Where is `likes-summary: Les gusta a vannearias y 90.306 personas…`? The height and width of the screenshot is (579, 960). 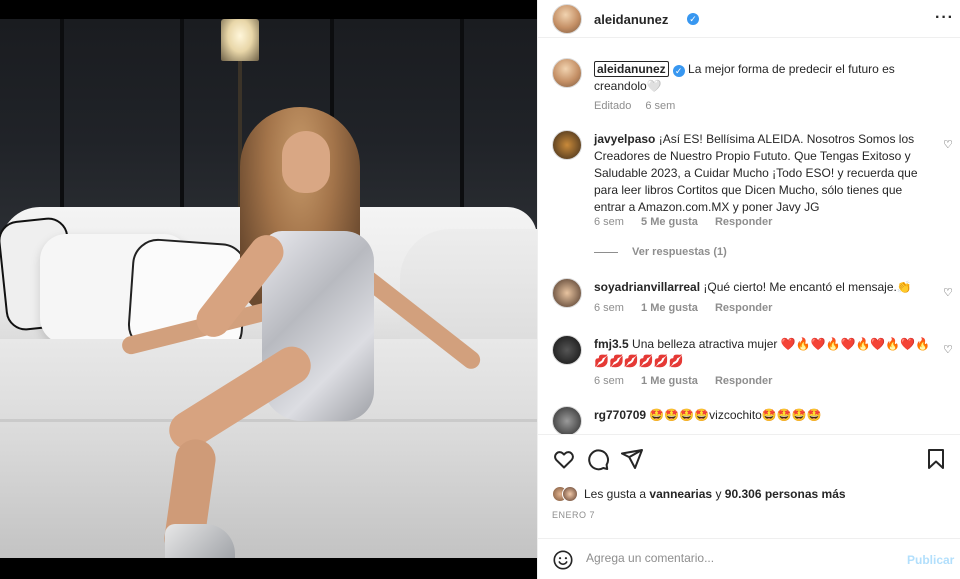
likes-summary: Les gusta a vannearias y 90.306 personas… is located at coordinates (699, 494).